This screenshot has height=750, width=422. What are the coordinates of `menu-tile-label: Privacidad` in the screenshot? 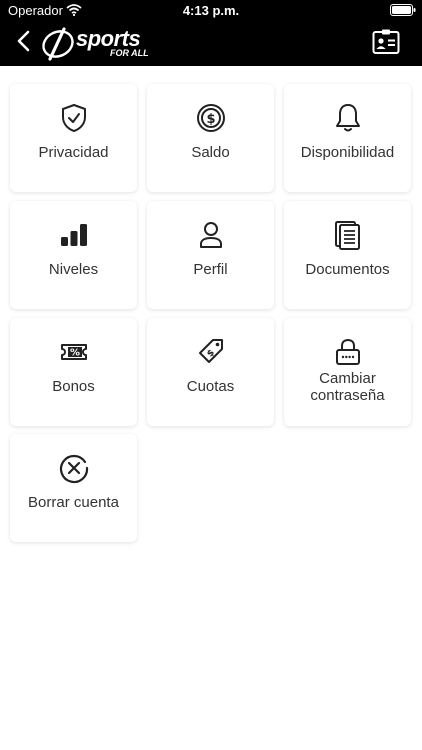 It's located at (73, 152).